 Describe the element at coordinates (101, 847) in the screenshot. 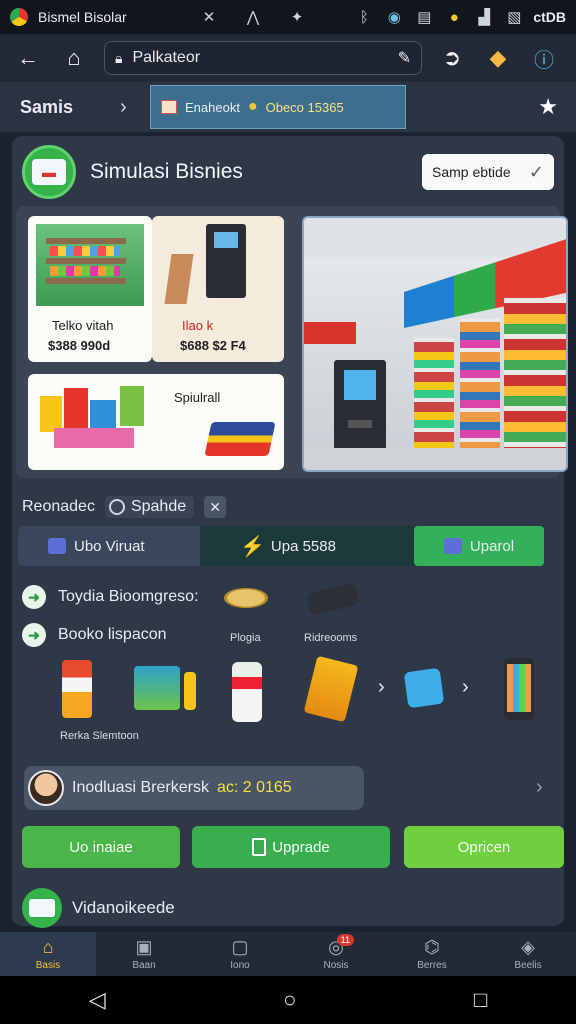

I see `uo-inaiae-button: Uo inaiae` at that location.